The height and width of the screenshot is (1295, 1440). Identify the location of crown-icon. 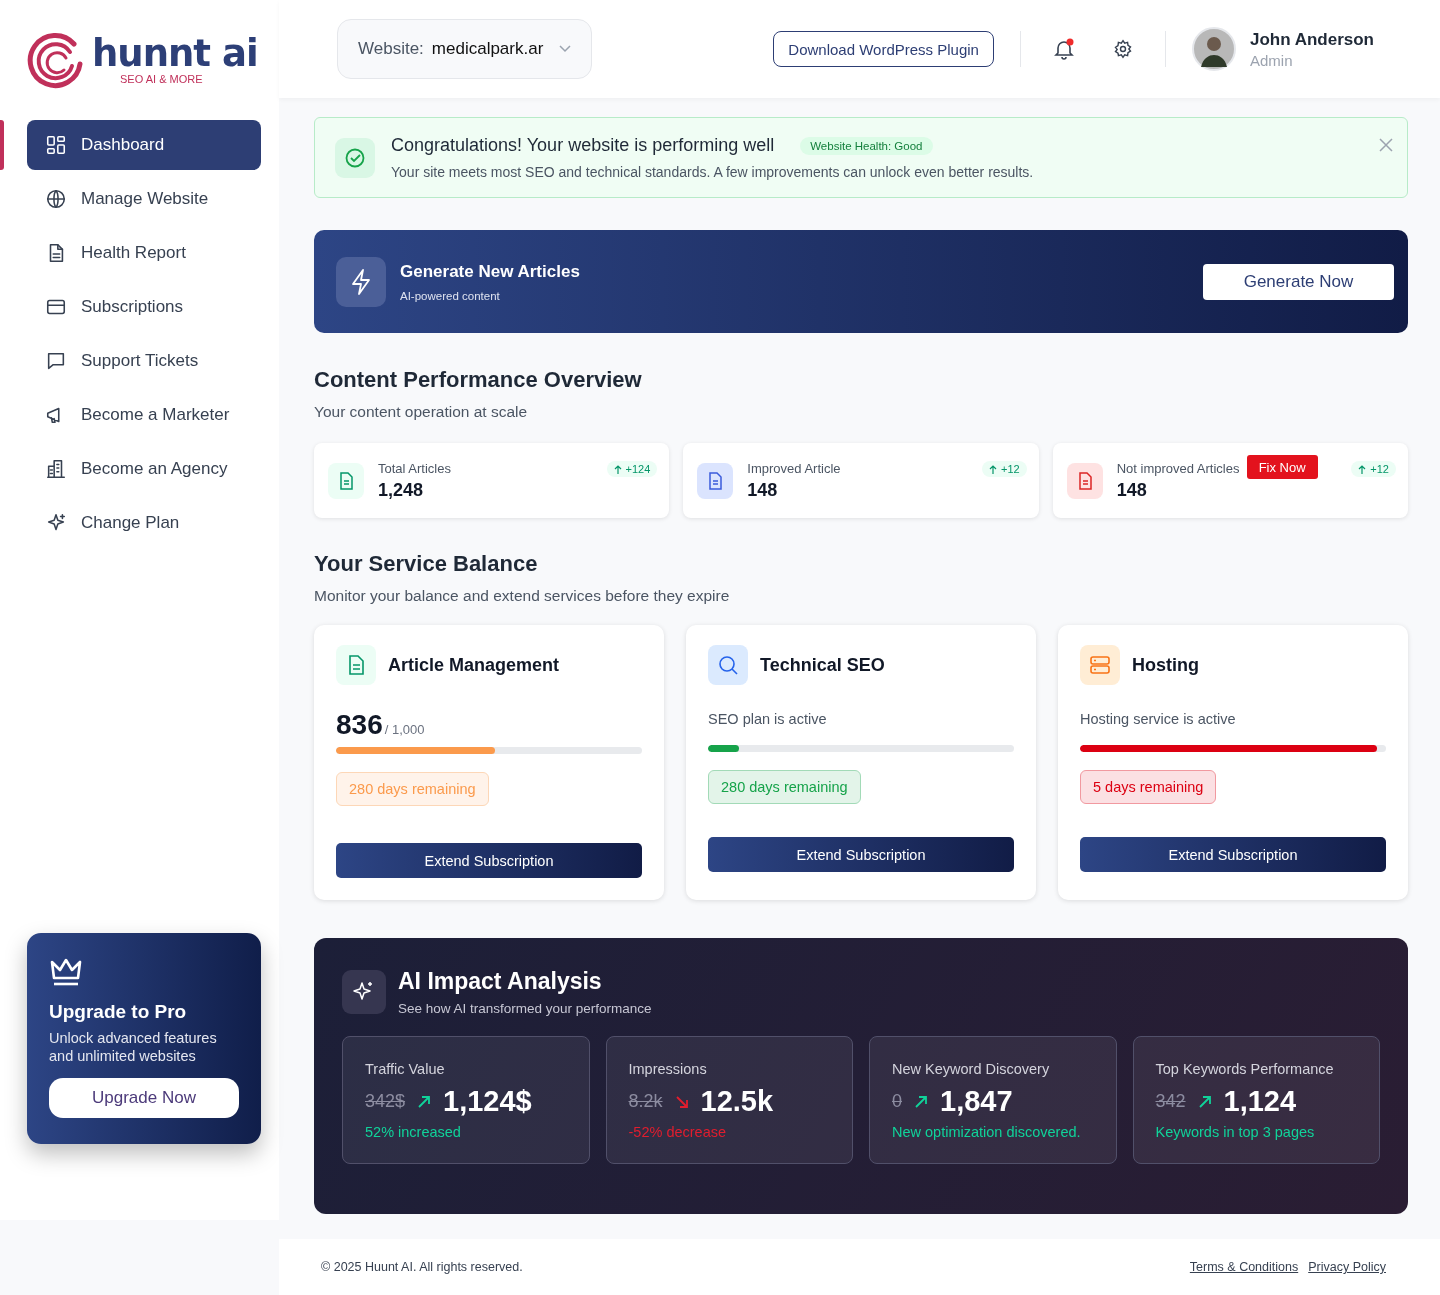
(66, 972).